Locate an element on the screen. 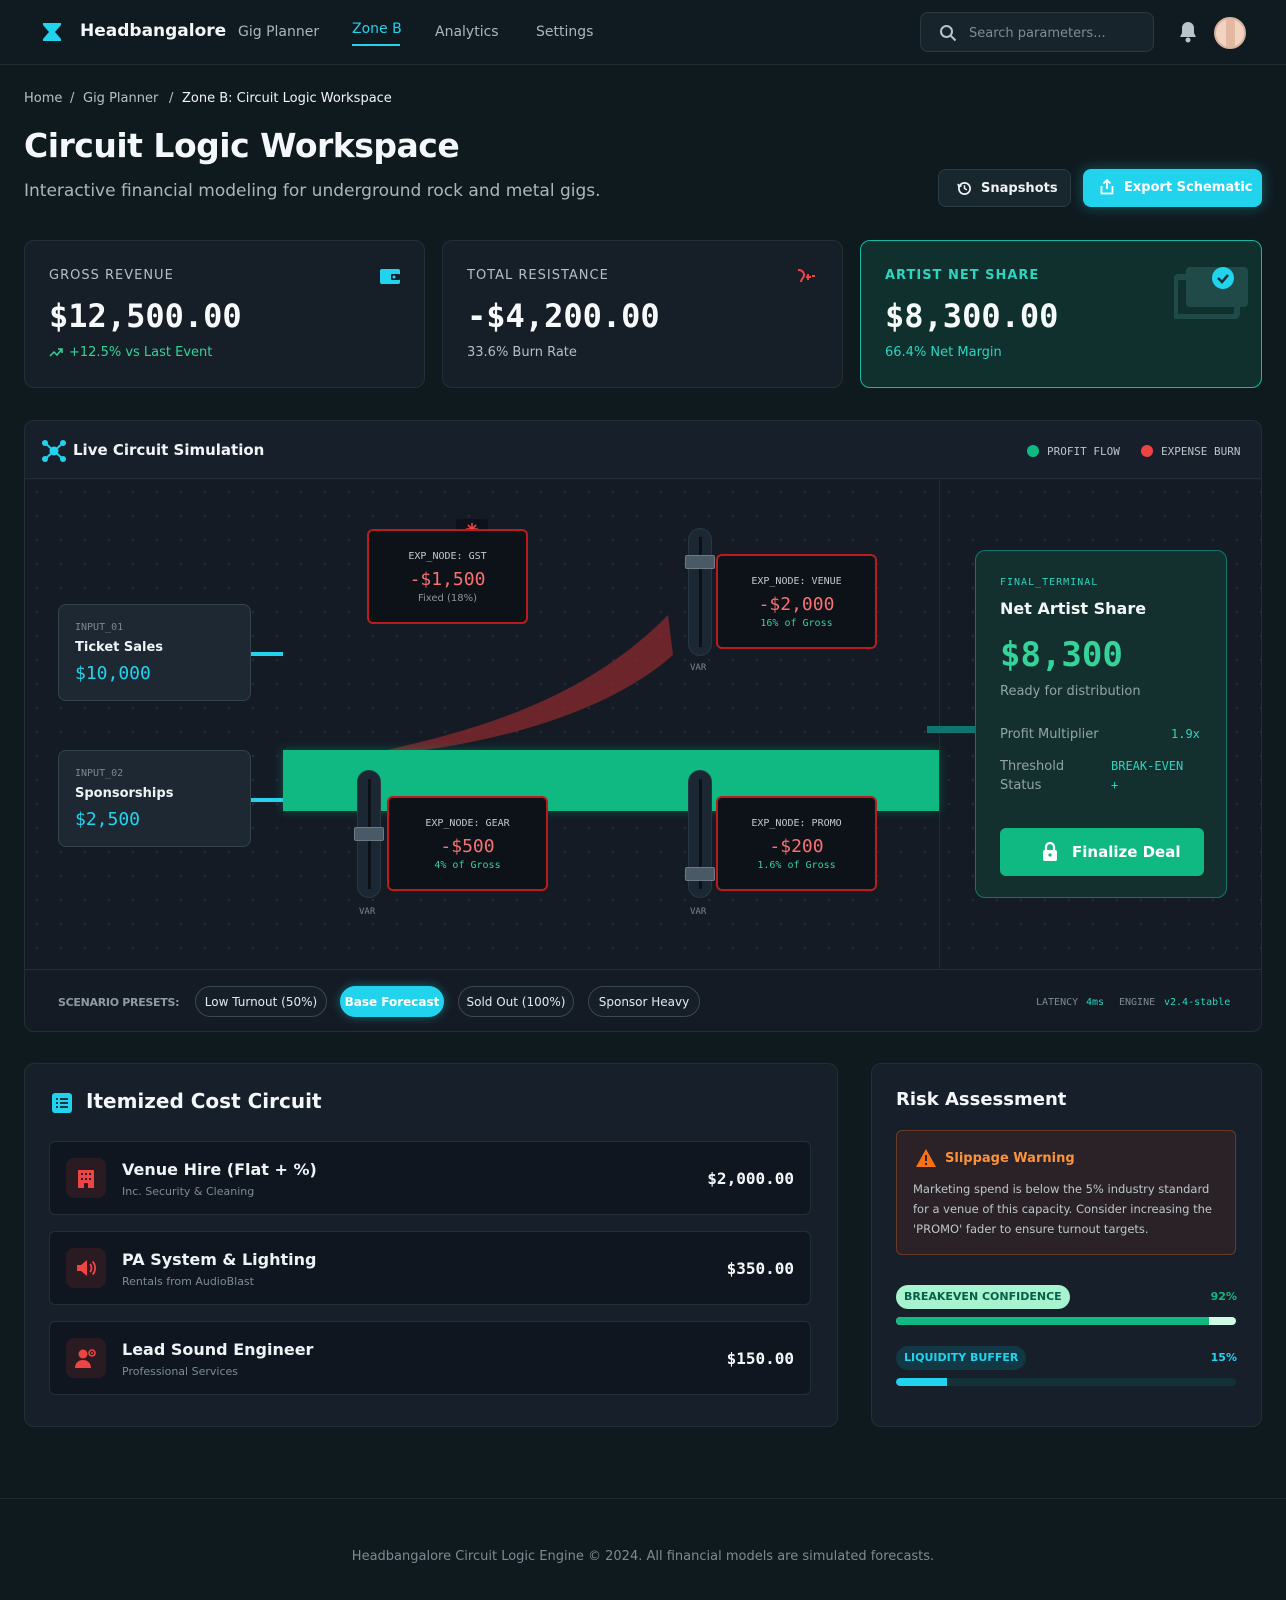 The height and width of the screenshot is (1600, 1286). preset-sponsor-heavy: Sponsor Heavy is located at coordinates (644, 1001).